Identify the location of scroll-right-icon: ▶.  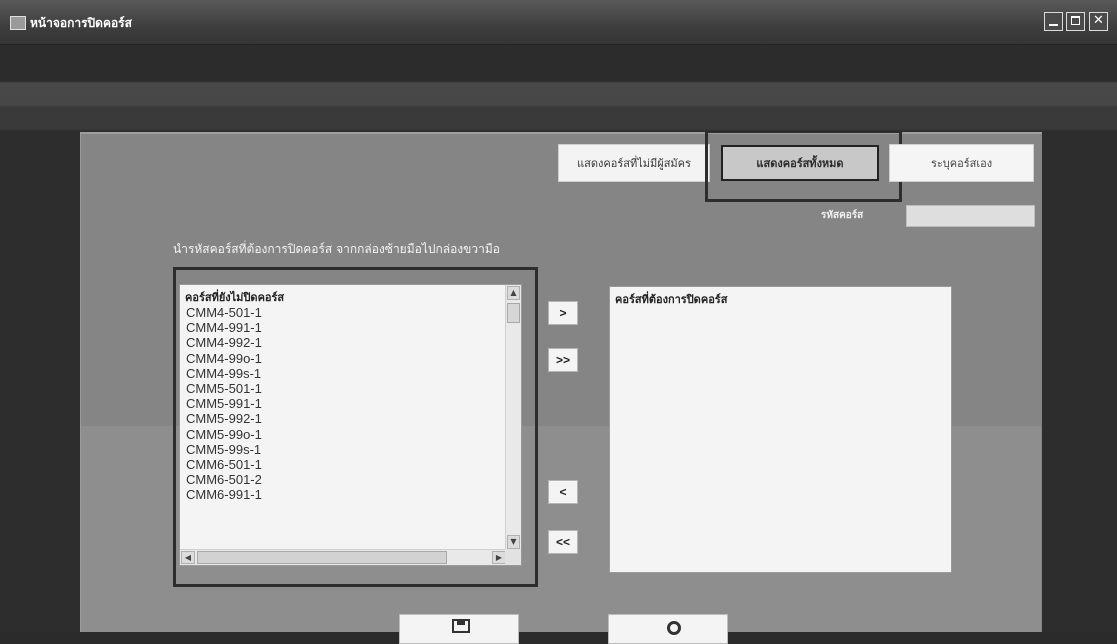
(499, 557).